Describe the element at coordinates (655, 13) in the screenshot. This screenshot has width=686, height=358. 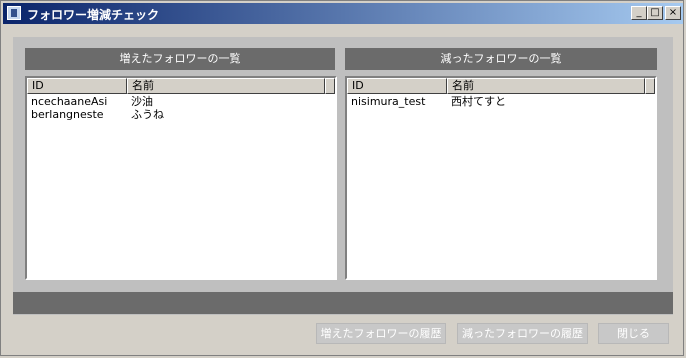
I see `maximize-button: □` at that location.